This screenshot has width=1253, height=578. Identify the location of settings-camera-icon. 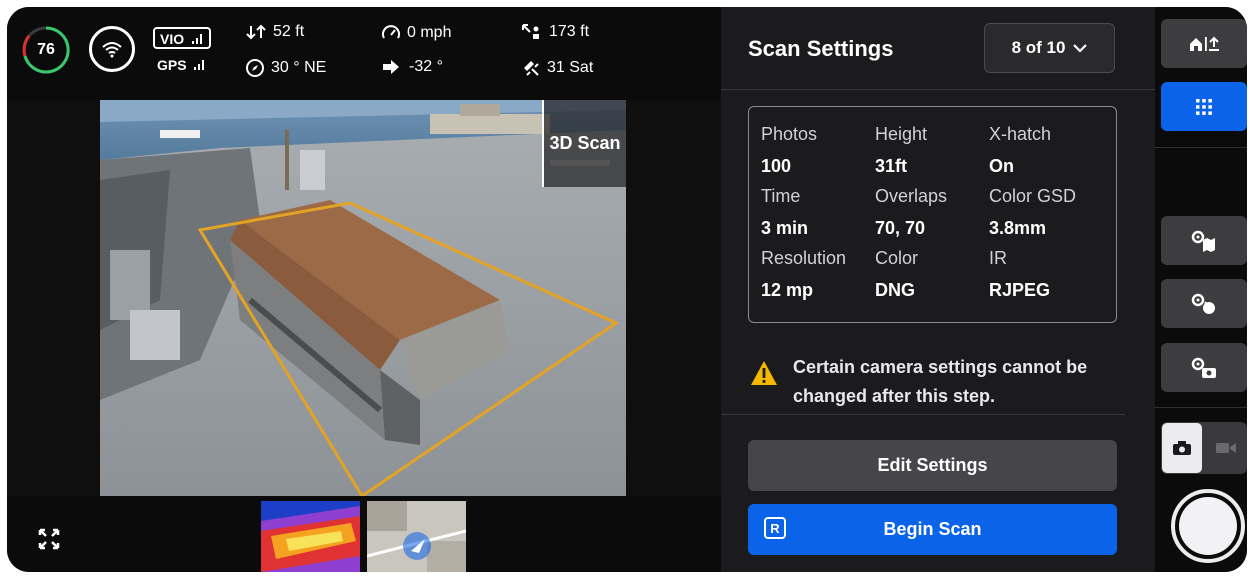
(1203, 367).